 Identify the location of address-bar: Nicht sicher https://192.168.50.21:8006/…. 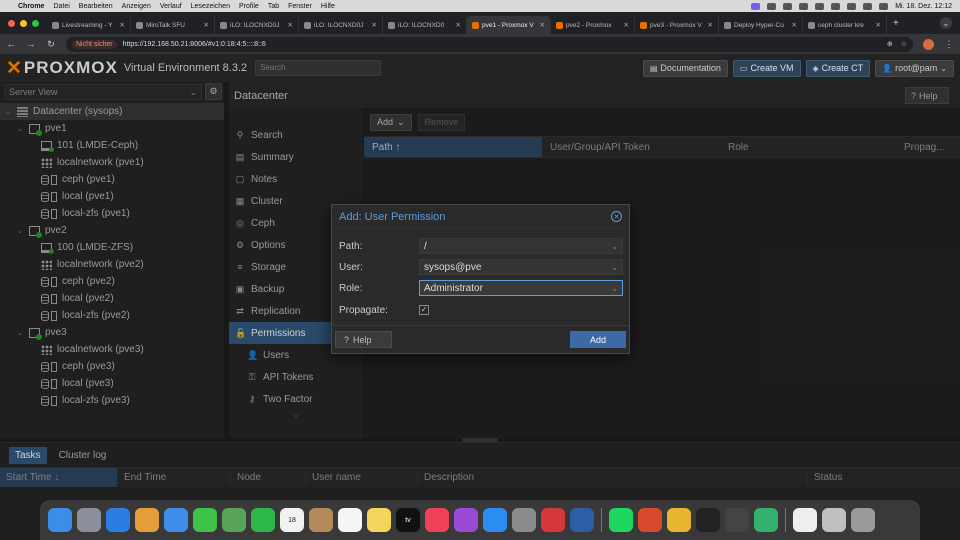
(489, 44).